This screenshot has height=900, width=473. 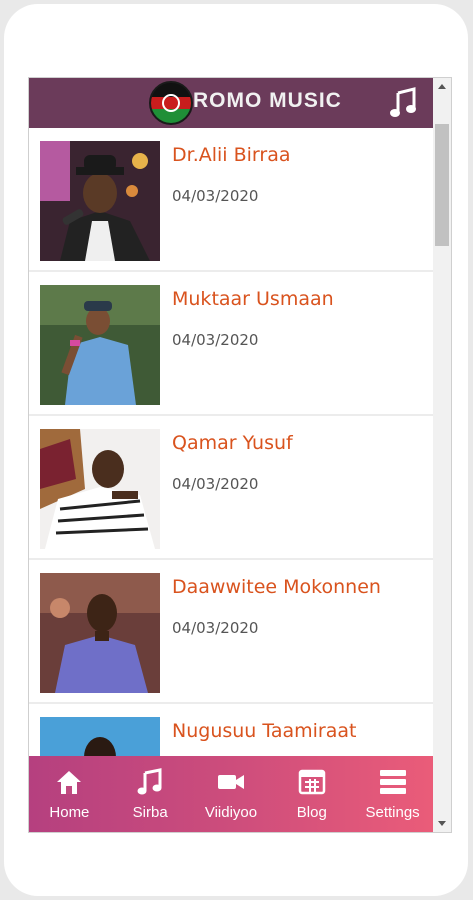 I want to click on scrollbar-thumb, so click(x=442, y=185).